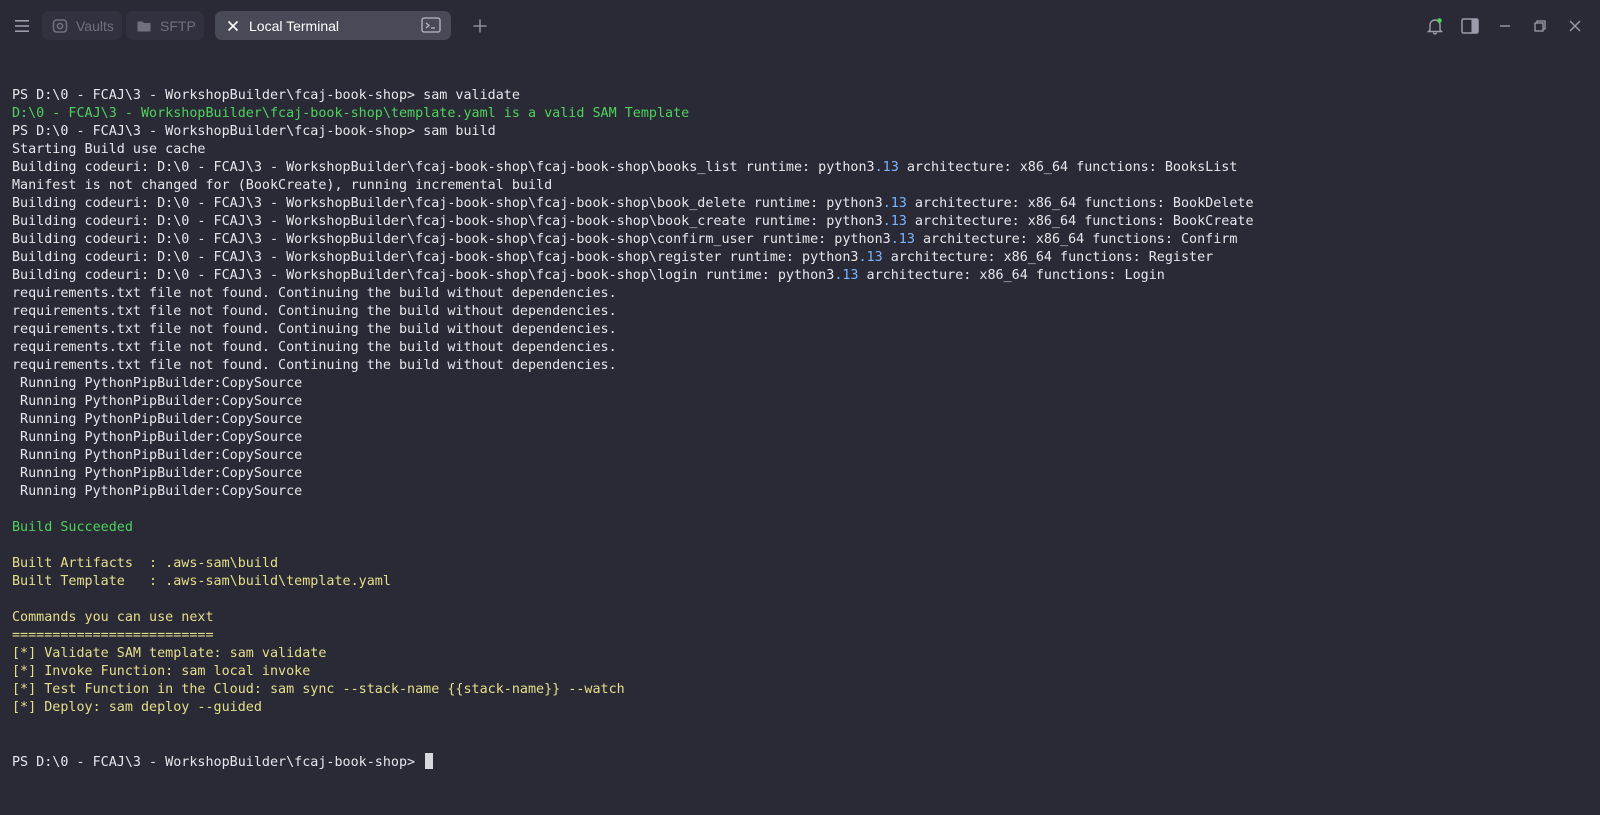 The height and width of the screenshot is (815, 1600). I want to click on bell-icon, so click(1435, 26).